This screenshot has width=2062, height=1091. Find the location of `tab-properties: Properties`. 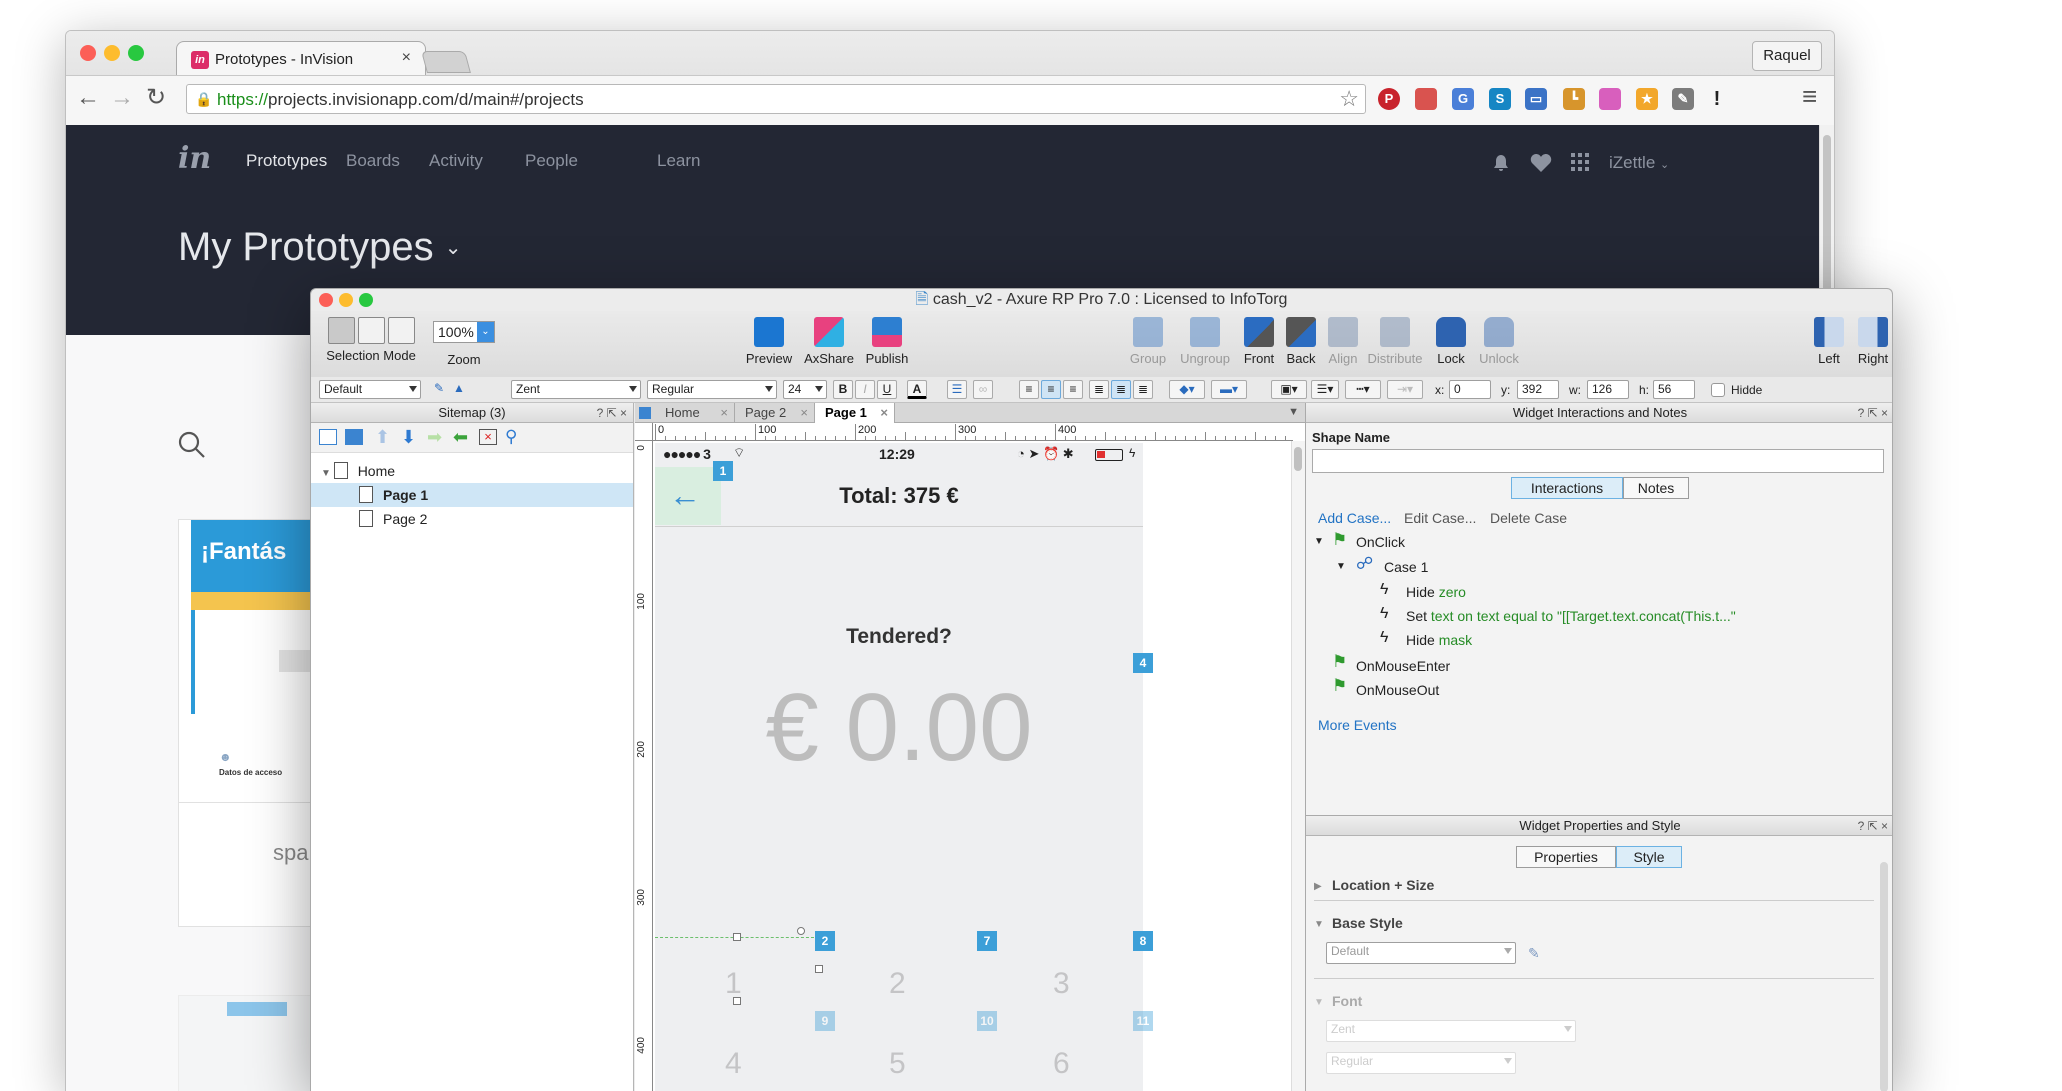

tab-properties: Properties is located at coordinates (1566, 857).